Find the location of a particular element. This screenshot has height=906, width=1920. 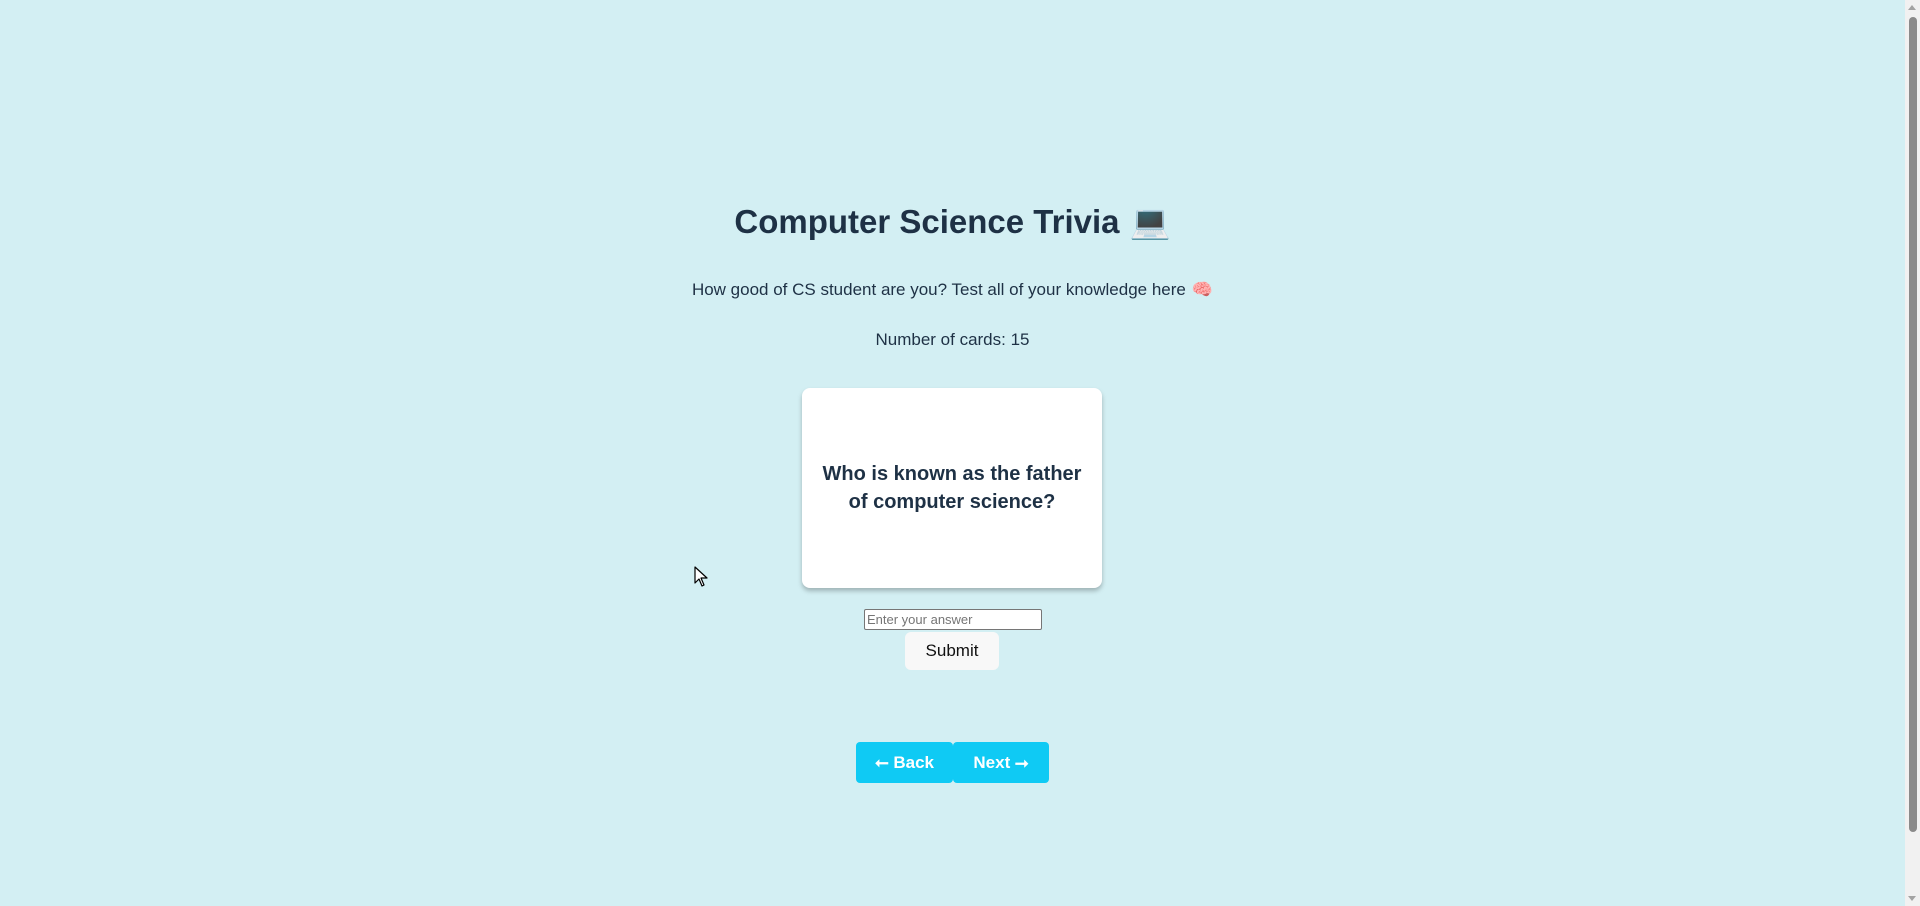

title-text: Computer Science Trivia is located at coordinates (927, 221).